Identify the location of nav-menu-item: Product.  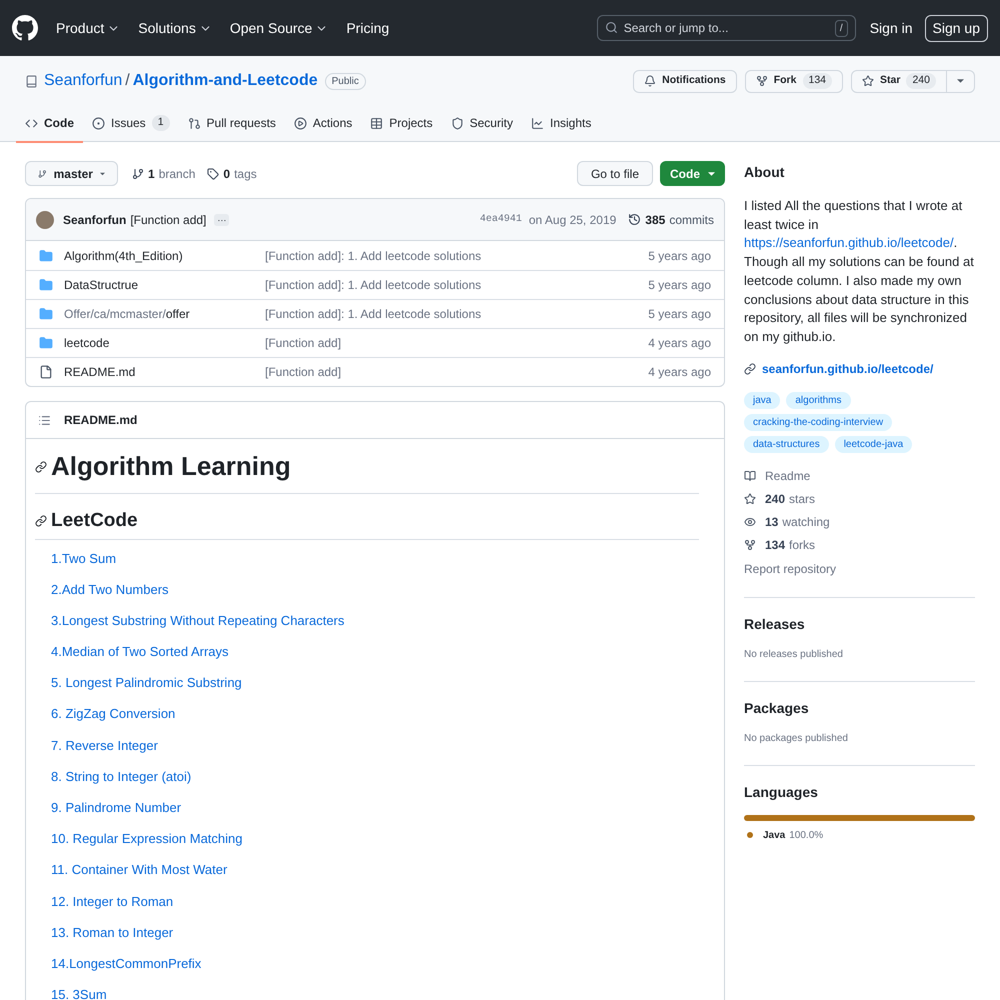
(88, 28).